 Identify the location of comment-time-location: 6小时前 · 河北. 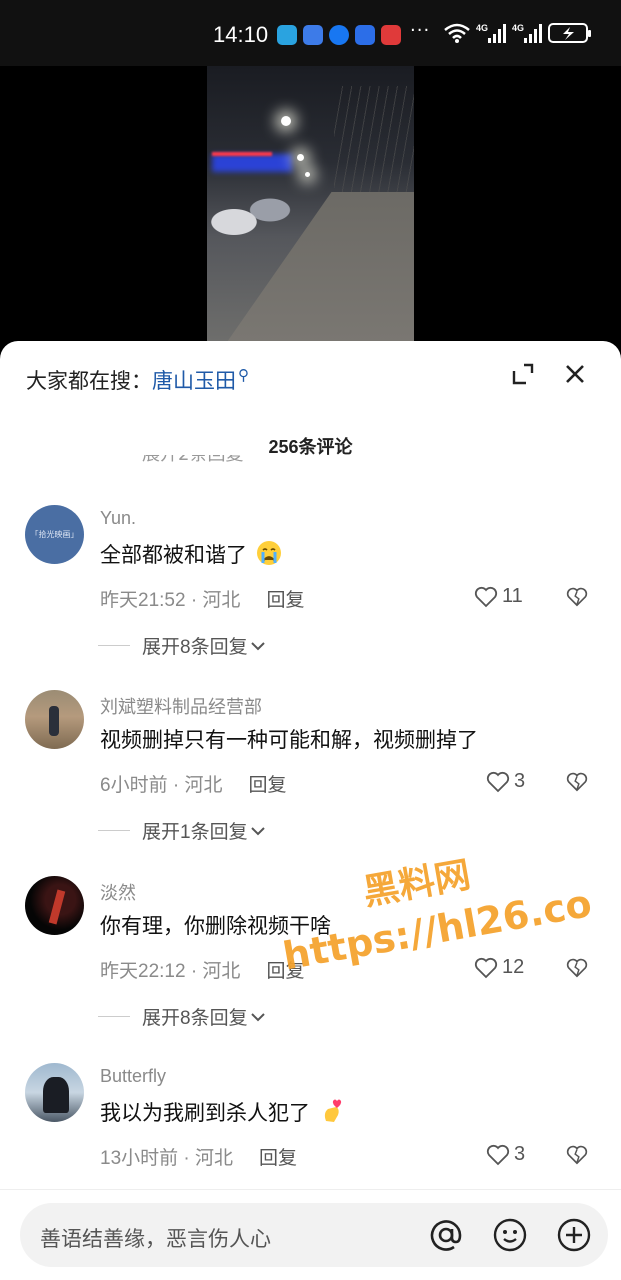
(161, 785).